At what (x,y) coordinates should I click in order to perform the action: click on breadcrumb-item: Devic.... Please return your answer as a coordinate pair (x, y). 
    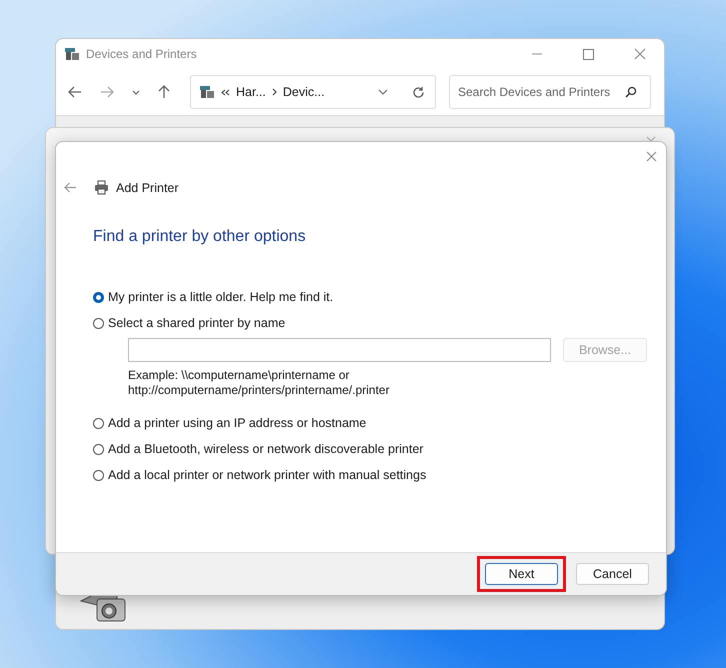
    Looking at the image, I should click on (303, 92).